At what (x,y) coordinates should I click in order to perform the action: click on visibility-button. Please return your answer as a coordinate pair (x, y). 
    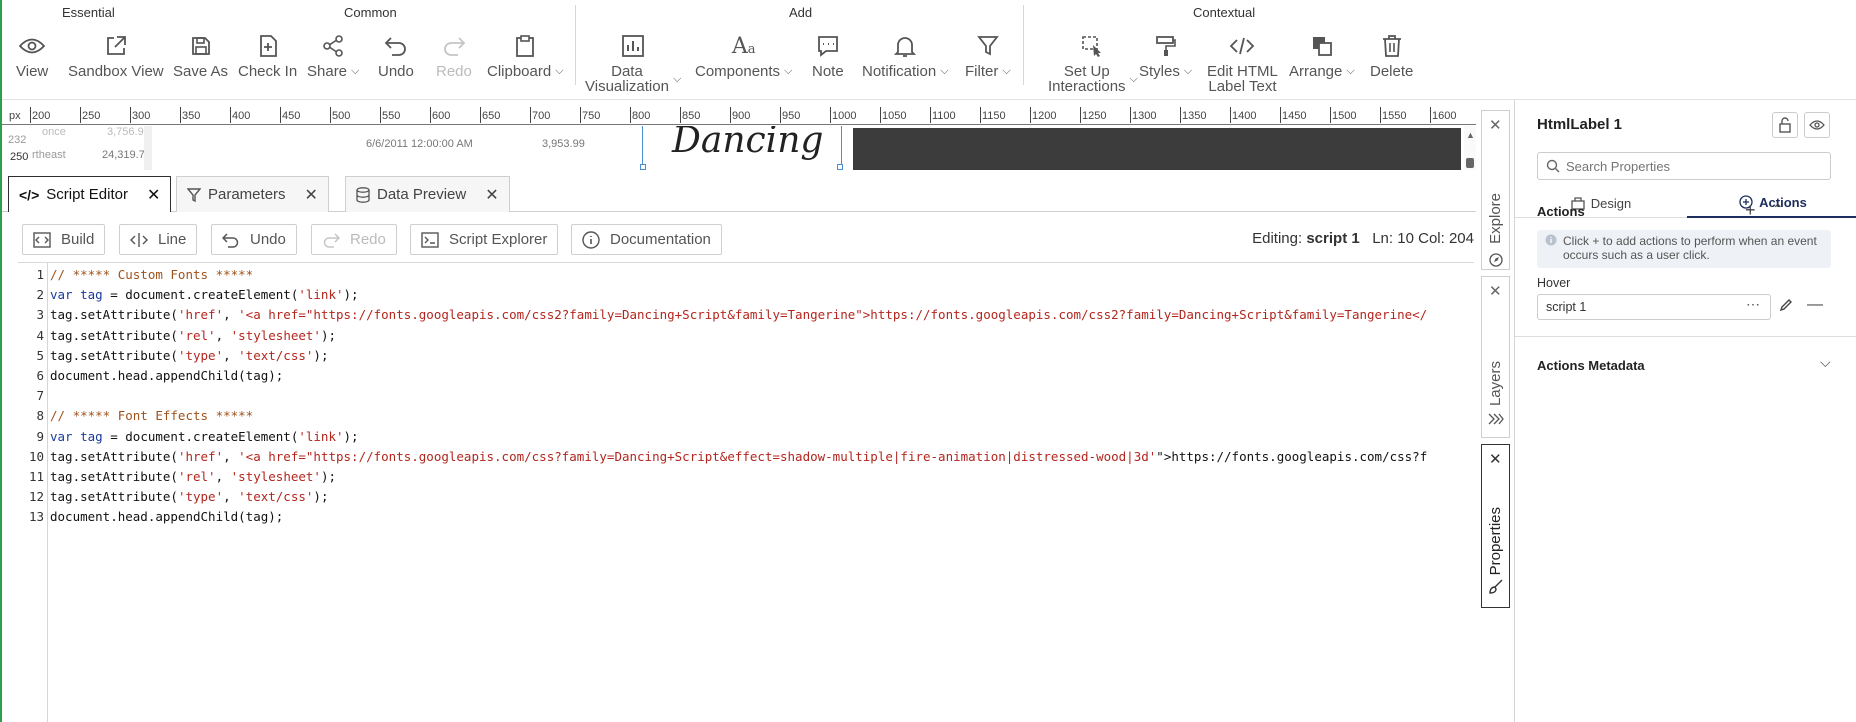
    Looking at the image, I should click on (1817, 125).